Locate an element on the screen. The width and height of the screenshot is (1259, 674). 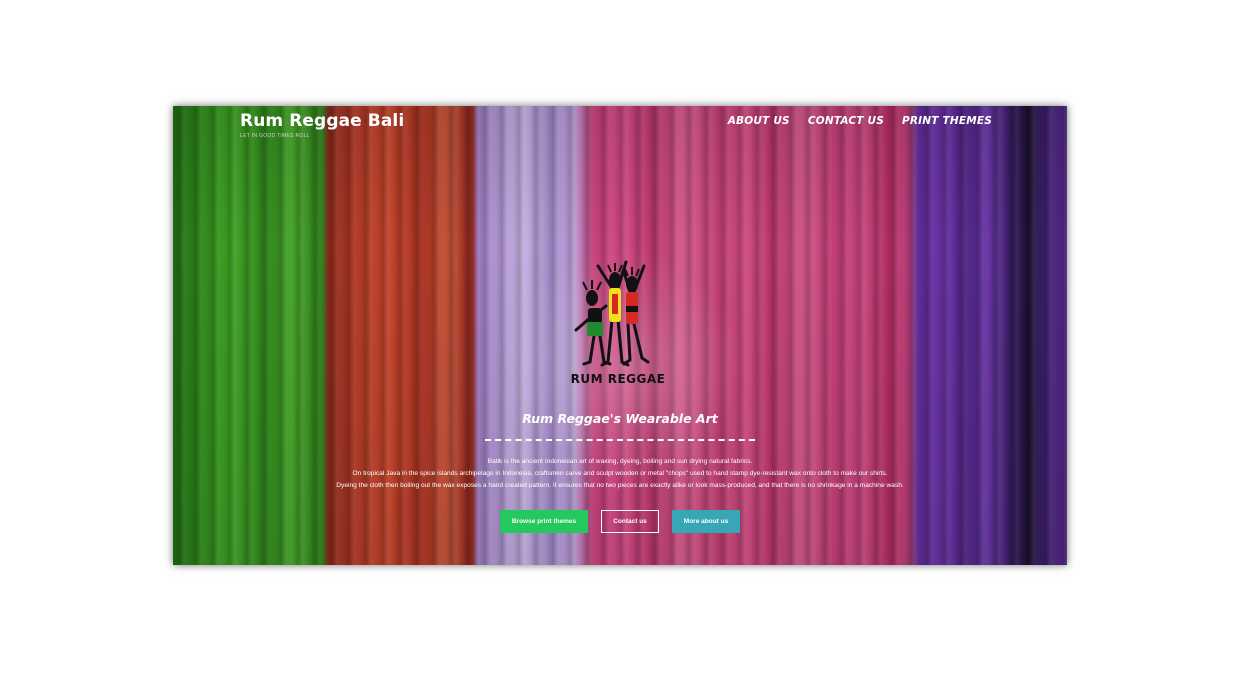
rum-reggae-logo: RUM REGGAE is located at coordinates (618, 325).